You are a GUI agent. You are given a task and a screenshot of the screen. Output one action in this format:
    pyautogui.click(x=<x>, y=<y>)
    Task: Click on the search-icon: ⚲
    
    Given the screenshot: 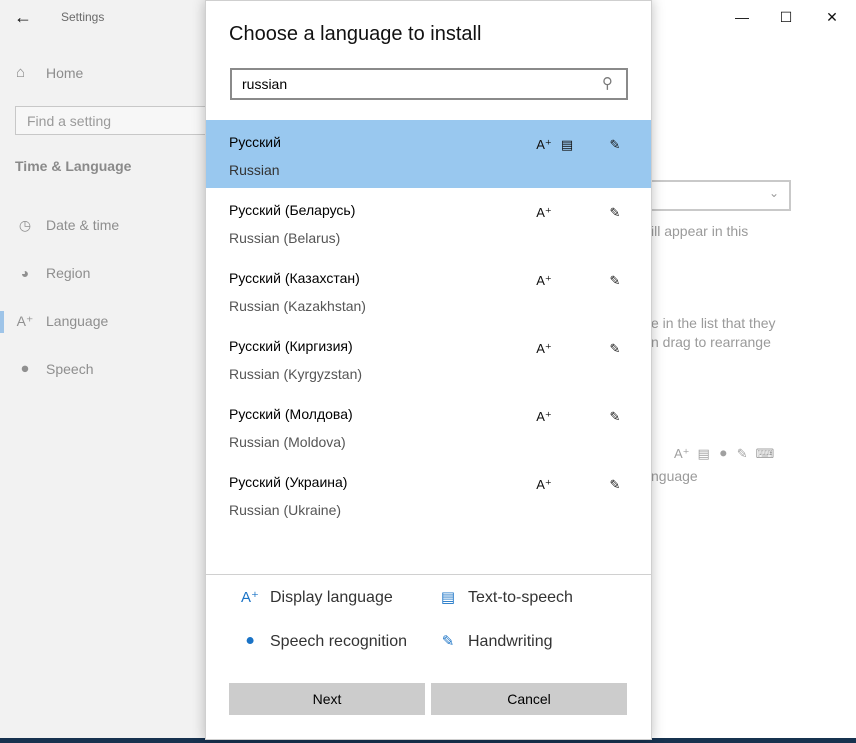 What is the action you would take?
    pyautogui.click(x=611, y=84)
    